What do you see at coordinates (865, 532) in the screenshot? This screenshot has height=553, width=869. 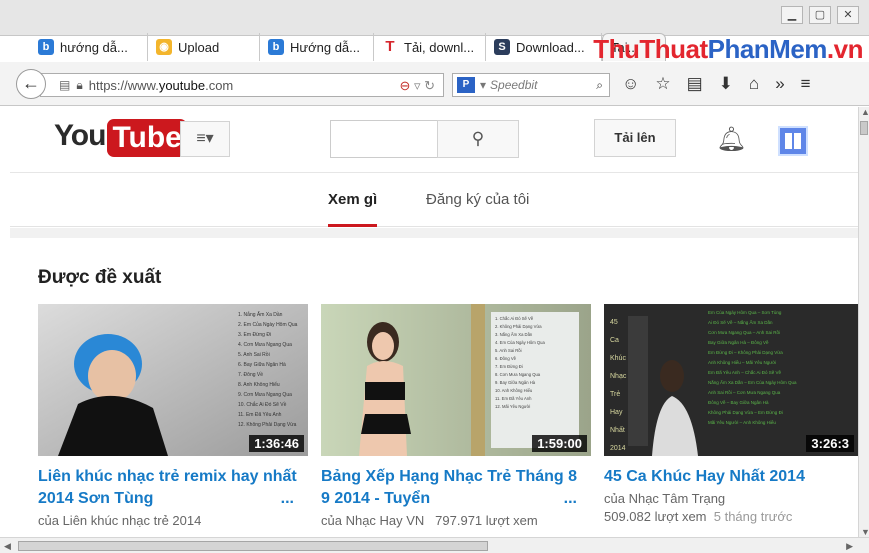 I see `scroll-down-arrow: ▼` at bounding box center [865, 532].